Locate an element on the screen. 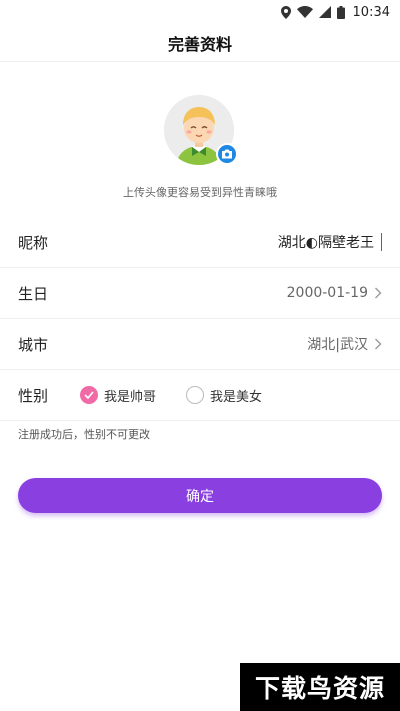  wifi-icon is located at coordinates (304, 12).